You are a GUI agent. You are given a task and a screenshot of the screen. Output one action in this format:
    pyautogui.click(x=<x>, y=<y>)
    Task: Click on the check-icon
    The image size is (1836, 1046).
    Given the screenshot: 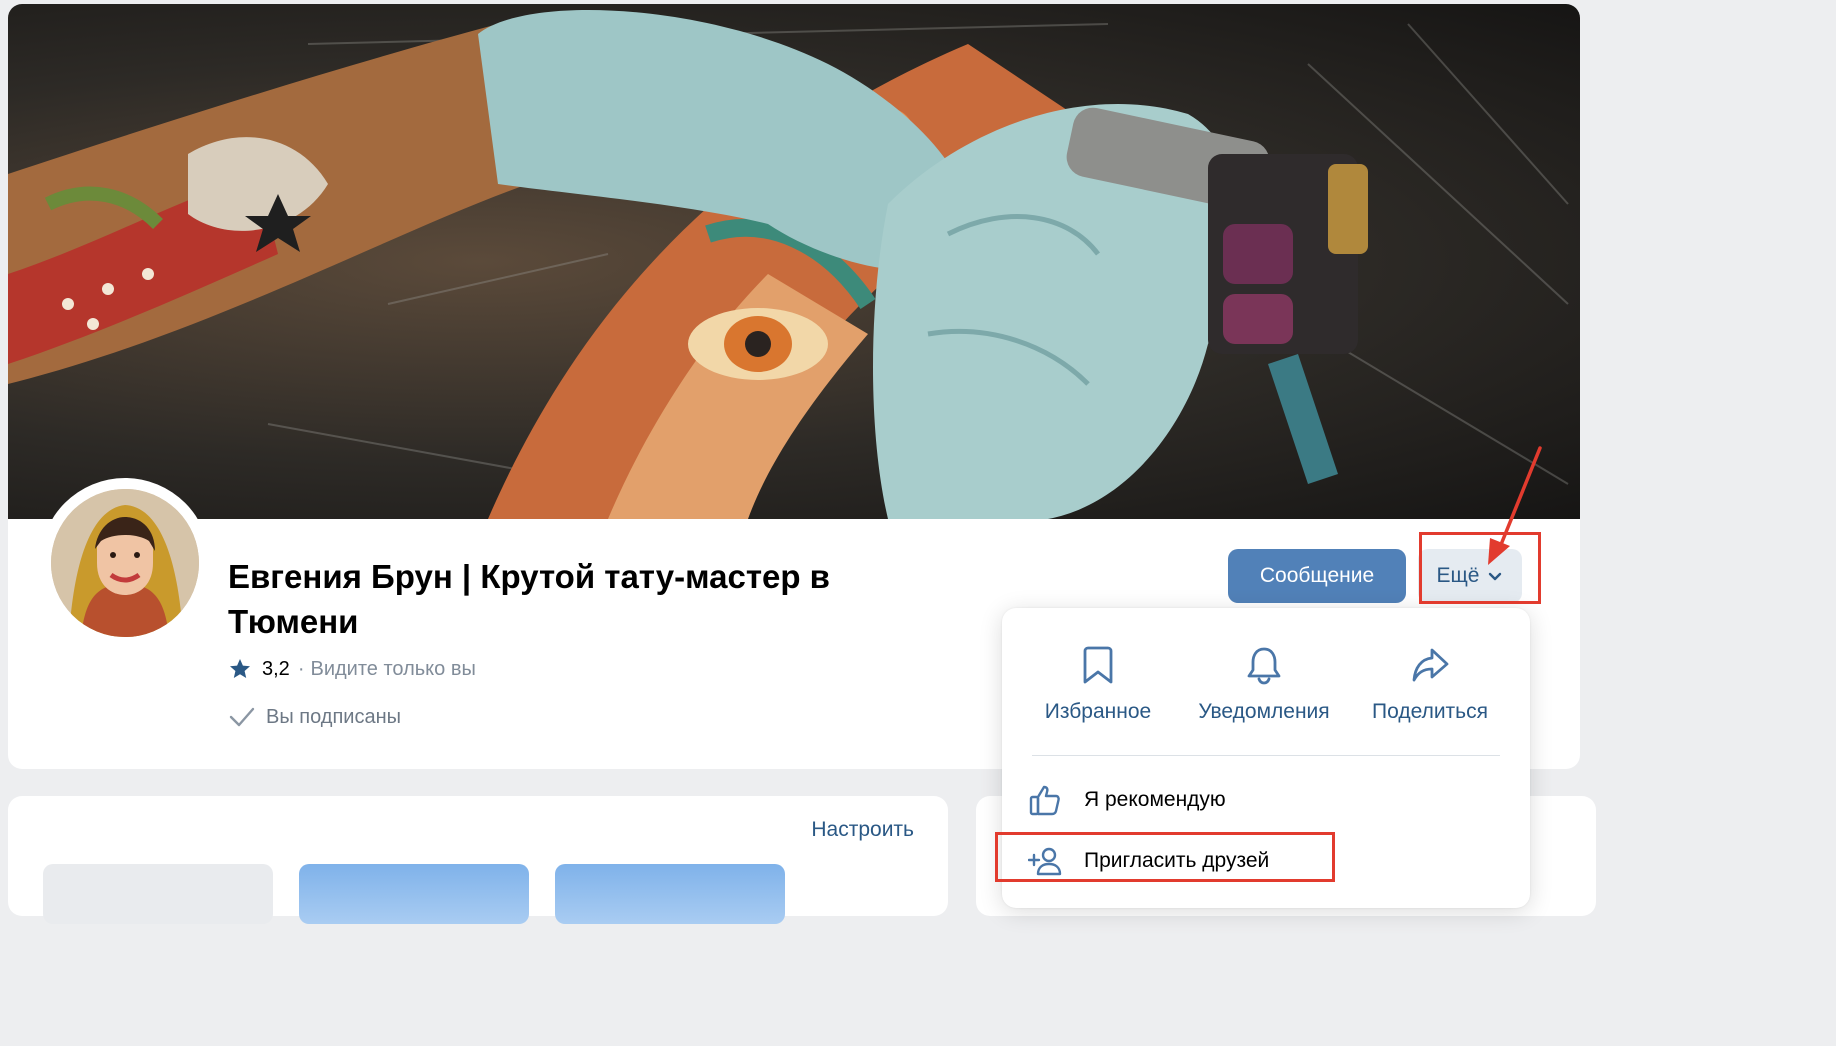 What is the action you would take?
    pyautogui.click(x=242, y=717)
    